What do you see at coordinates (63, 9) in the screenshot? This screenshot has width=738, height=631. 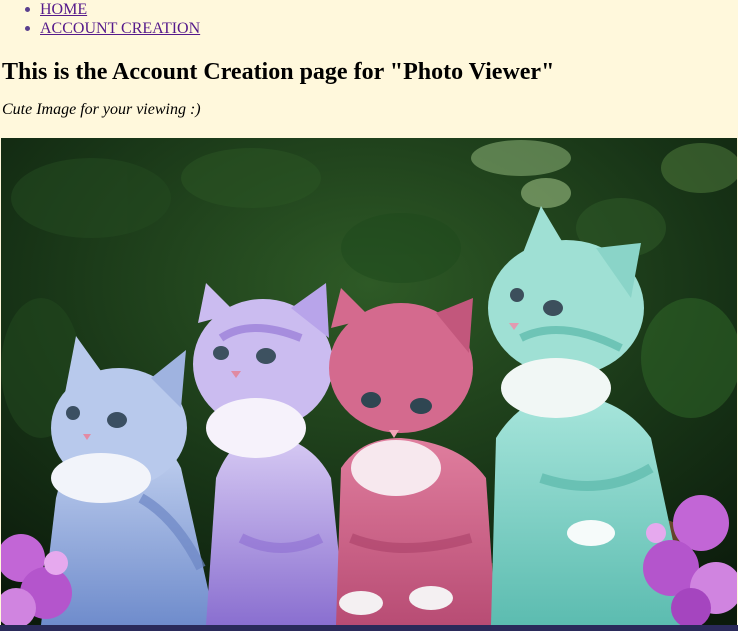 I see `home-link: HOME` at bounding box center [63, 9].